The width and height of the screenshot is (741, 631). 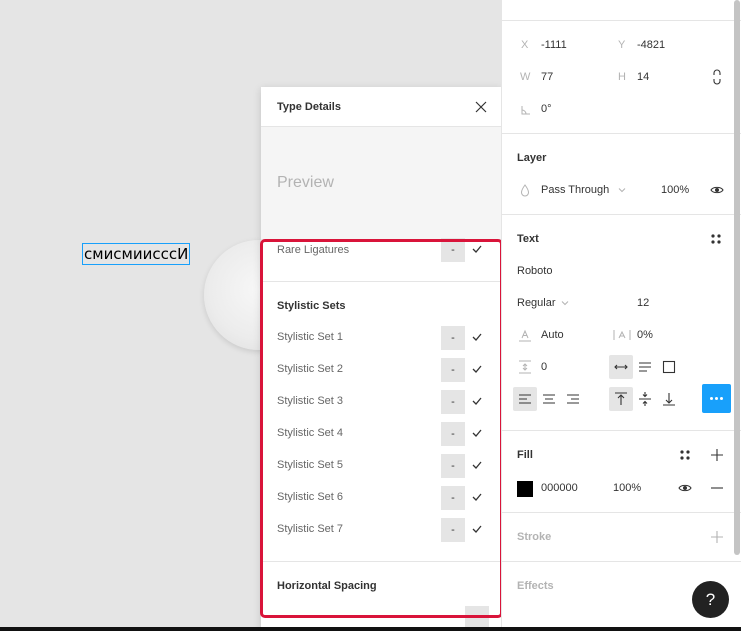 What do you see at coordinates (526, 110) in the screenshot?
I see `rotation-icon` at bounding box center [526, 110].